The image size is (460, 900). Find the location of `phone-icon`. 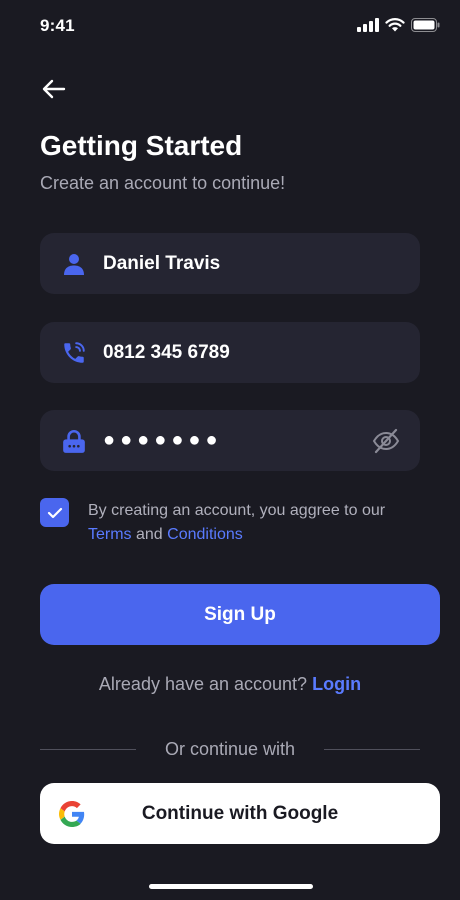

phone-icon is located at coordinates (74, 353).